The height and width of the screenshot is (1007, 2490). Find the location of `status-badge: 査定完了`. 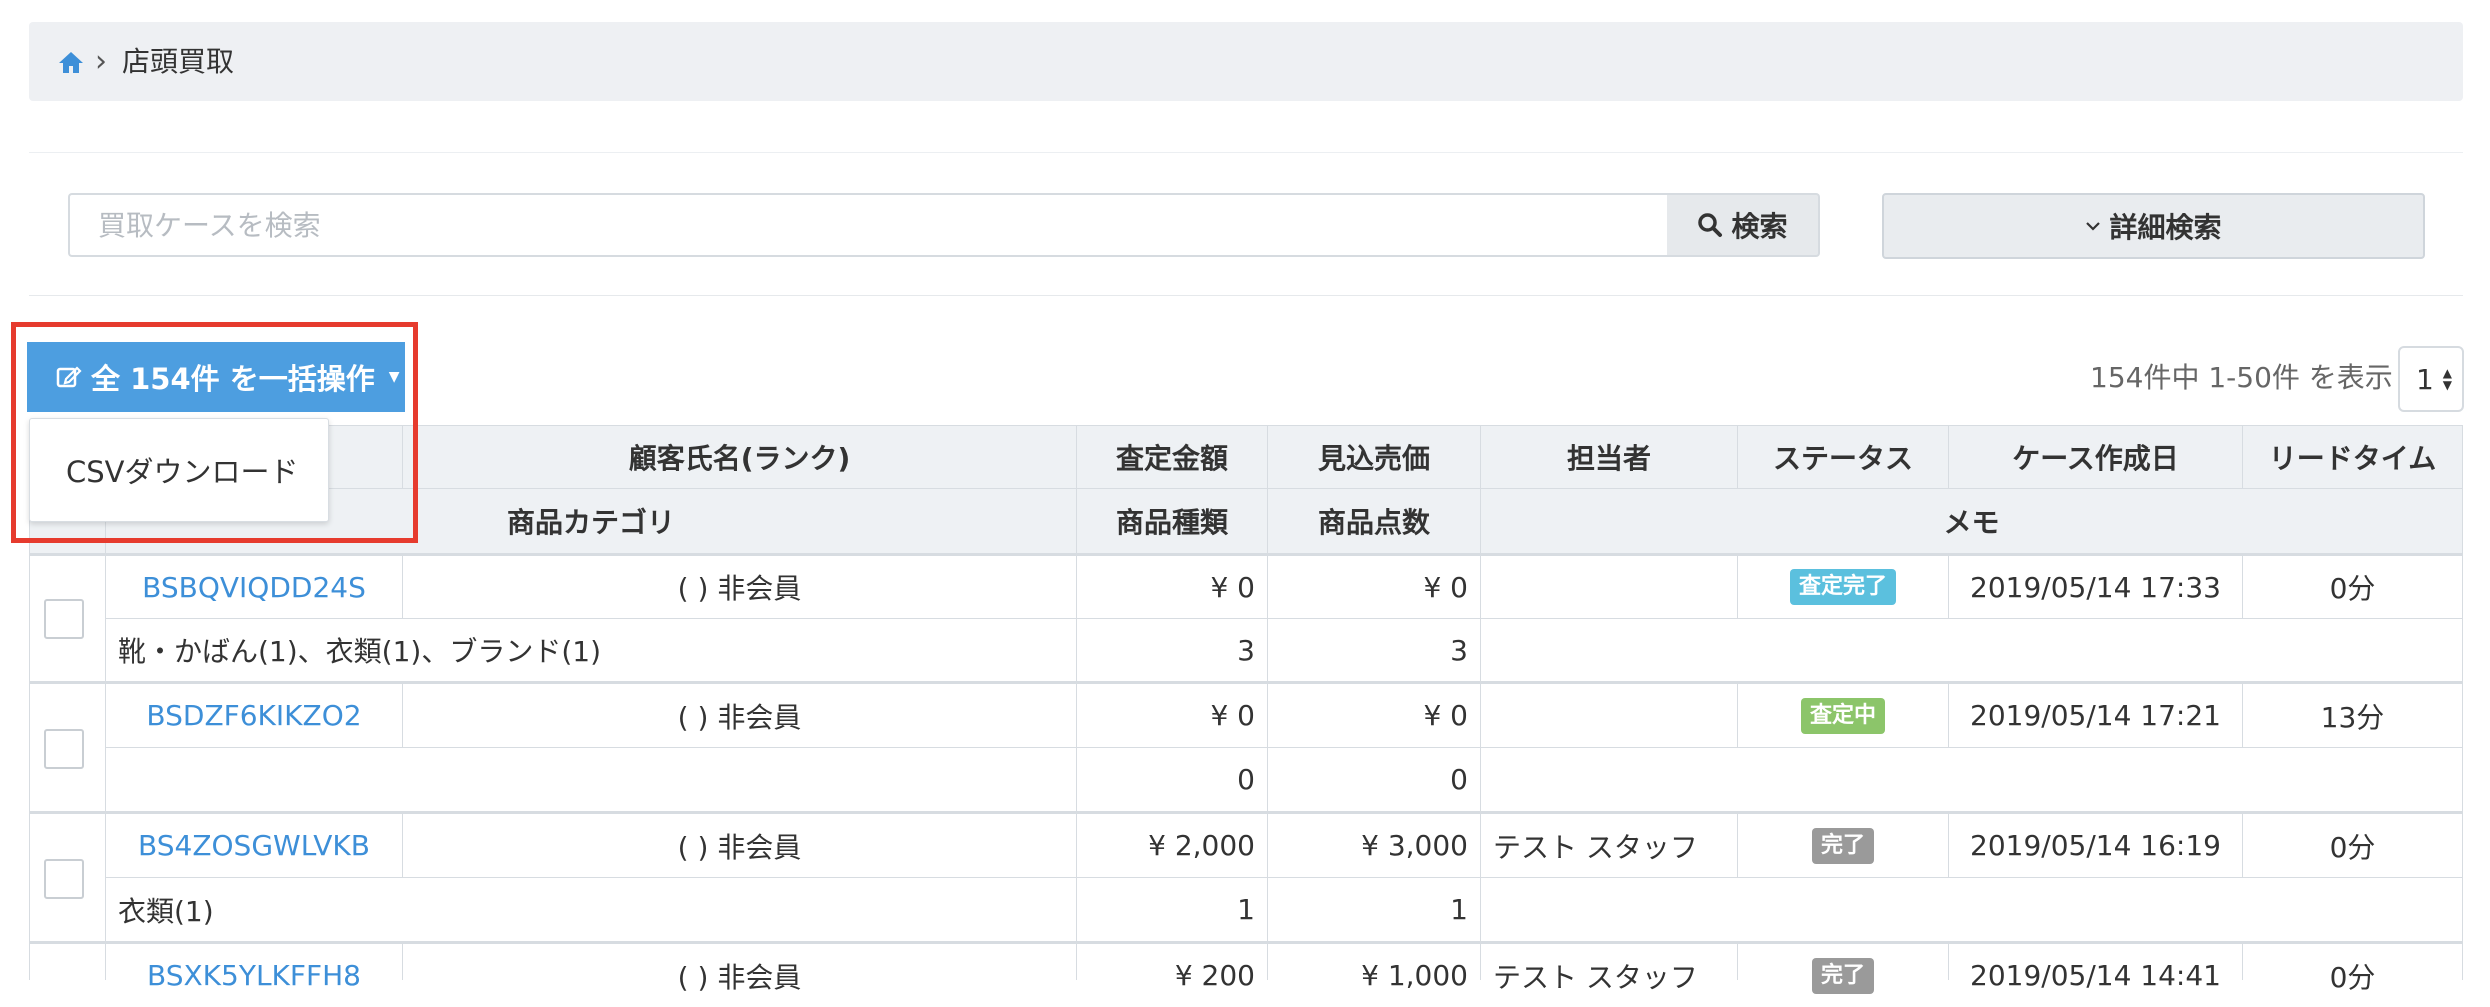

status-badge: 査定完了 is located at coordinates (1842, 587).